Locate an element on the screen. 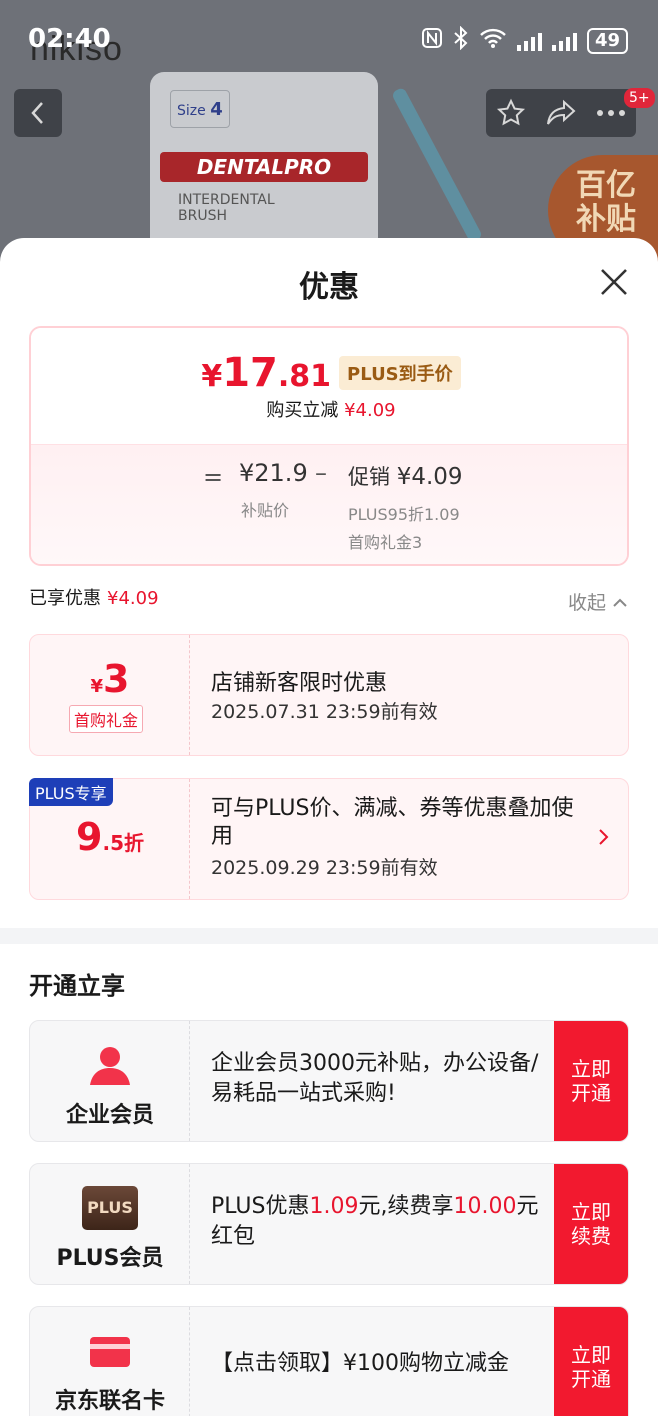 Image resolution: width=658 pixels, height=1416 pixels. member-card-jd-card: 京东联名卡 【点击领取】¥100购物立减金 立即开通 is located at coordinates (329, 1361).